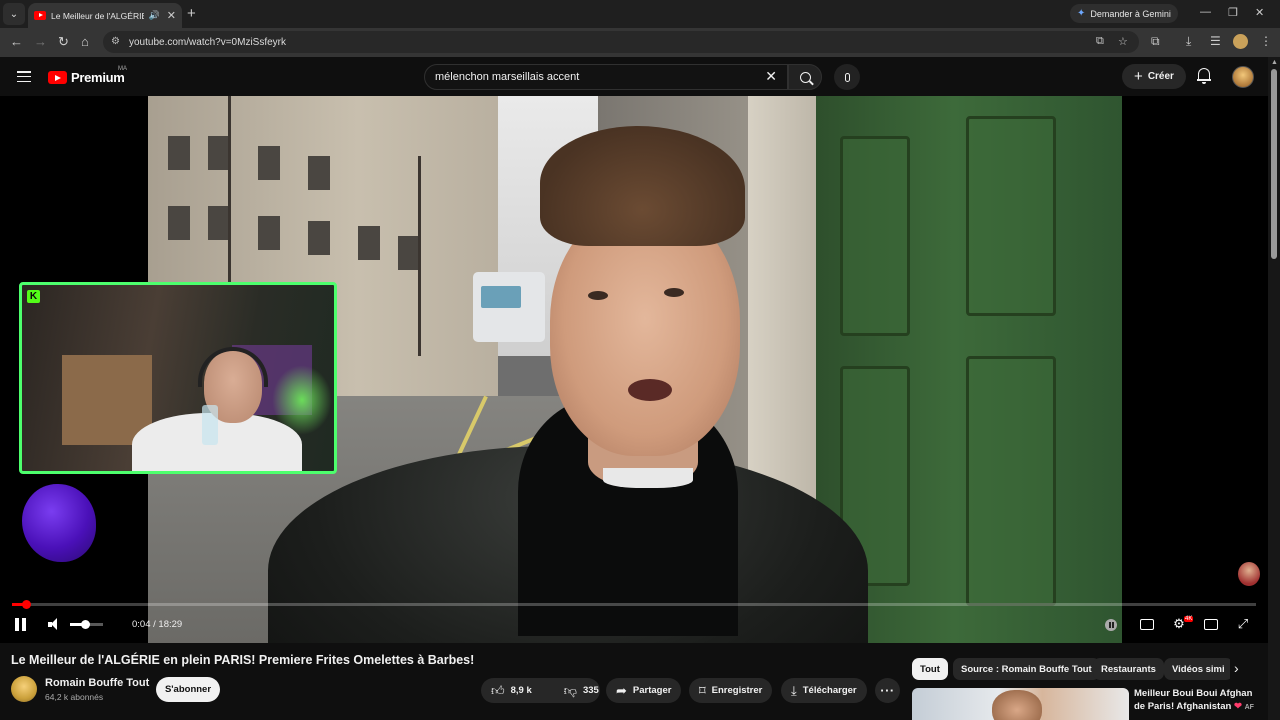  What do you see at coordinates (771, 76) in the screenshot?
I see `clear-search-icon: ✕` at bounding box center [771, 76].